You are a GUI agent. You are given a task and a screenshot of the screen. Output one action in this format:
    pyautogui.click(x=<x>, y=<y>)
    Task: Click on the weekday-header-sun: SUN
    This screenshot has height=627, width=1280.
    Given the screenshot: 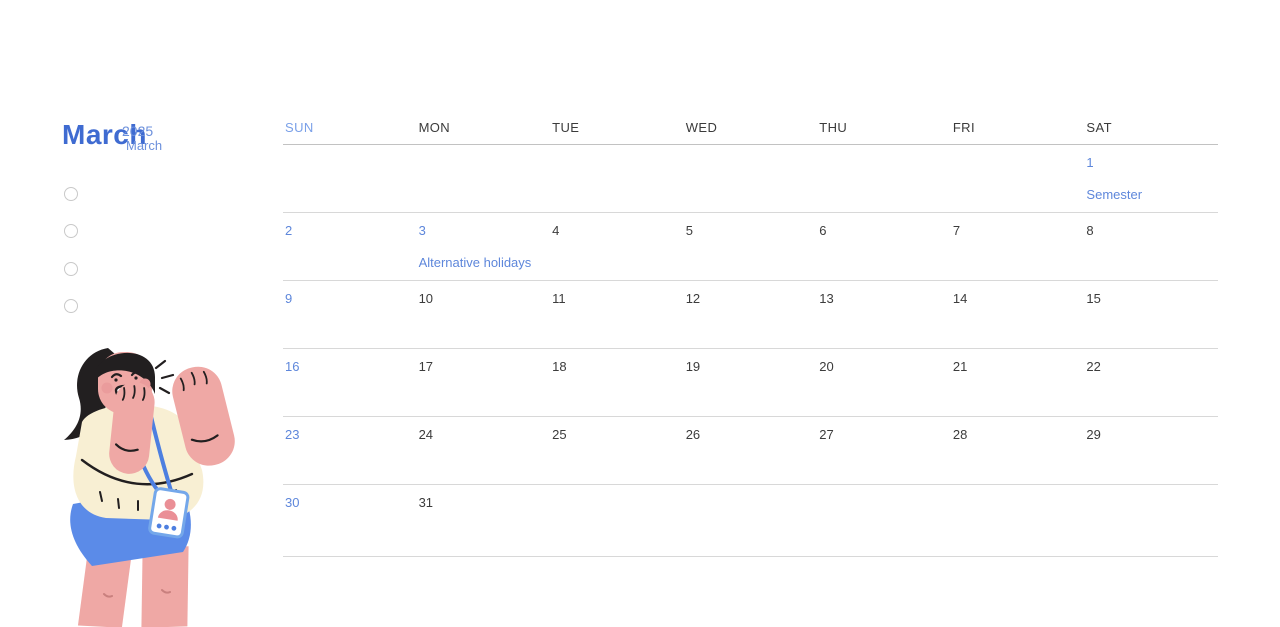 What is the action you would take?
    pyautogui.click(x=299, y=127)
    